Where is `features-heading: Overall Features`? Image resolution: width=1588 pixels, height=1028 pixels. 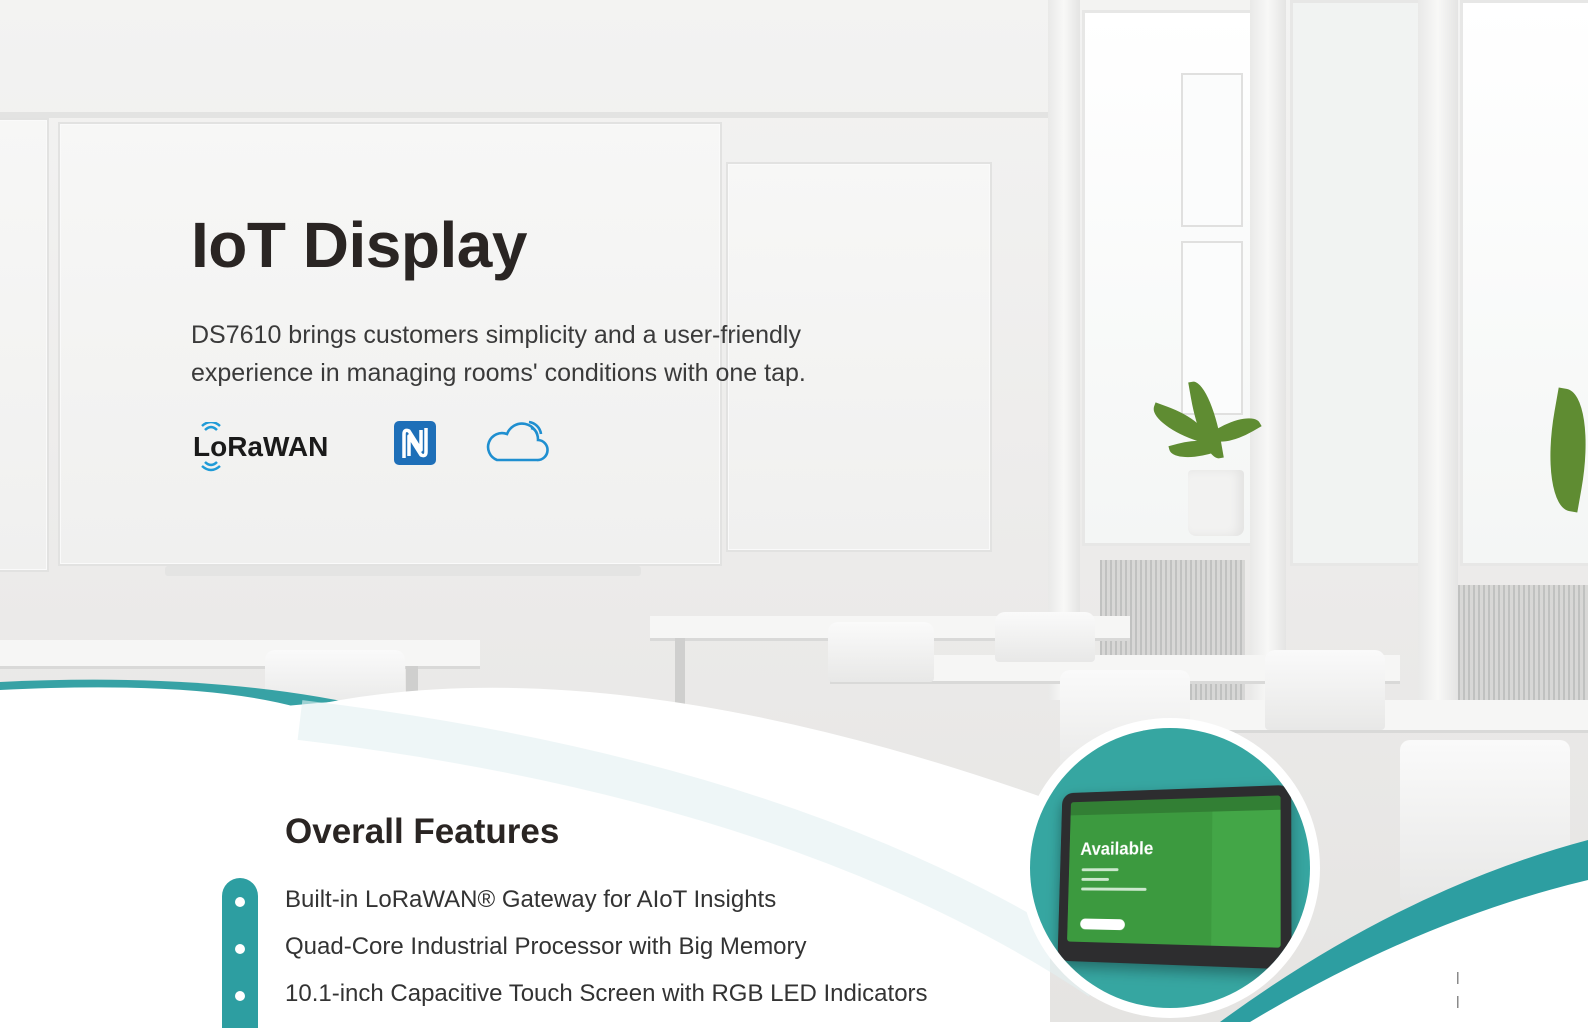
features-heading: Overall Features is located at coordinates (422, 832).